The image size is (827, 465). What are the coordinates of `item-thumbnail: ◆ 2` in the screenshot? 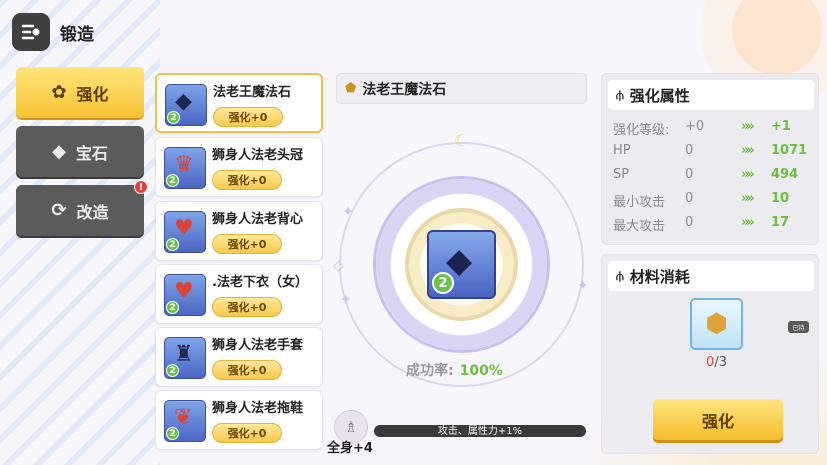 It's located at (186, 105).